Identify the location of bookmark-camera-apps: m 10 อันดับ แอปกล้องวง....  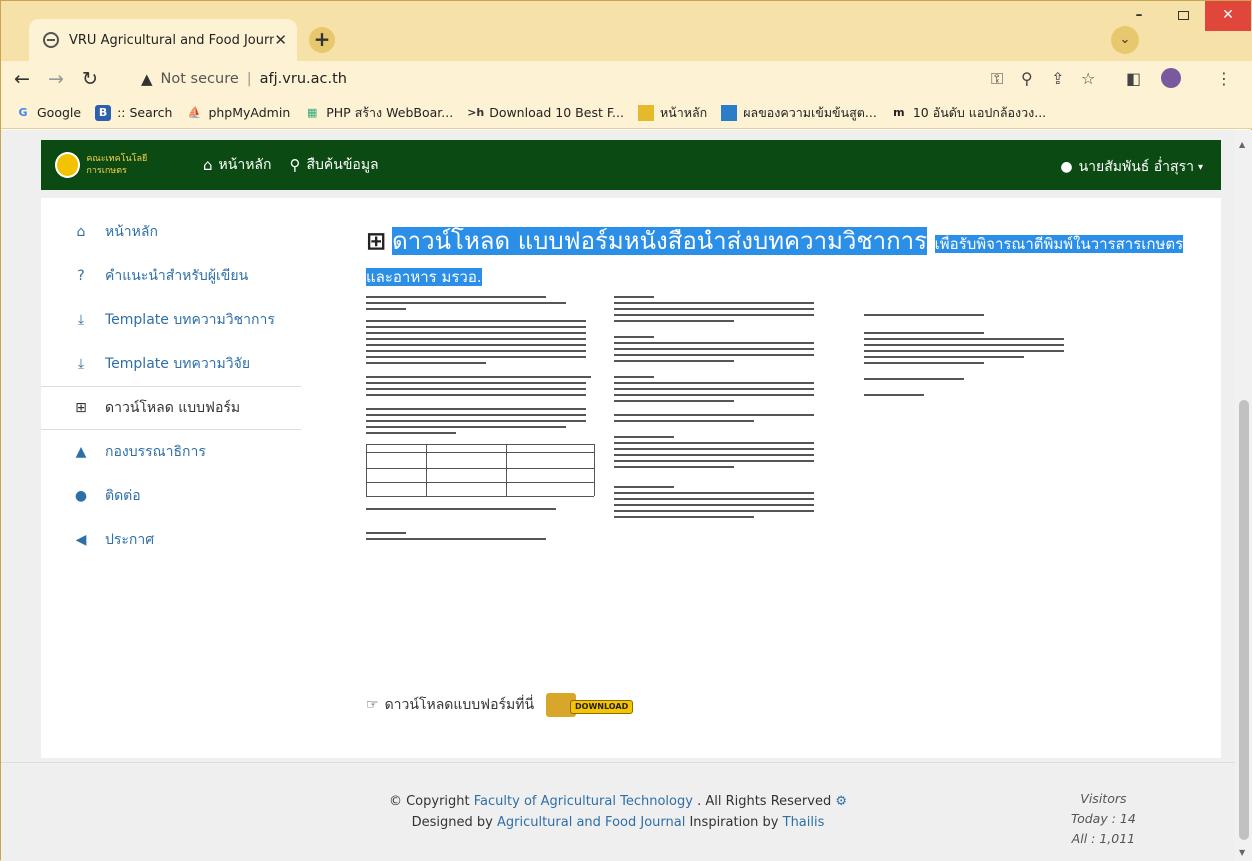
(968, 113).